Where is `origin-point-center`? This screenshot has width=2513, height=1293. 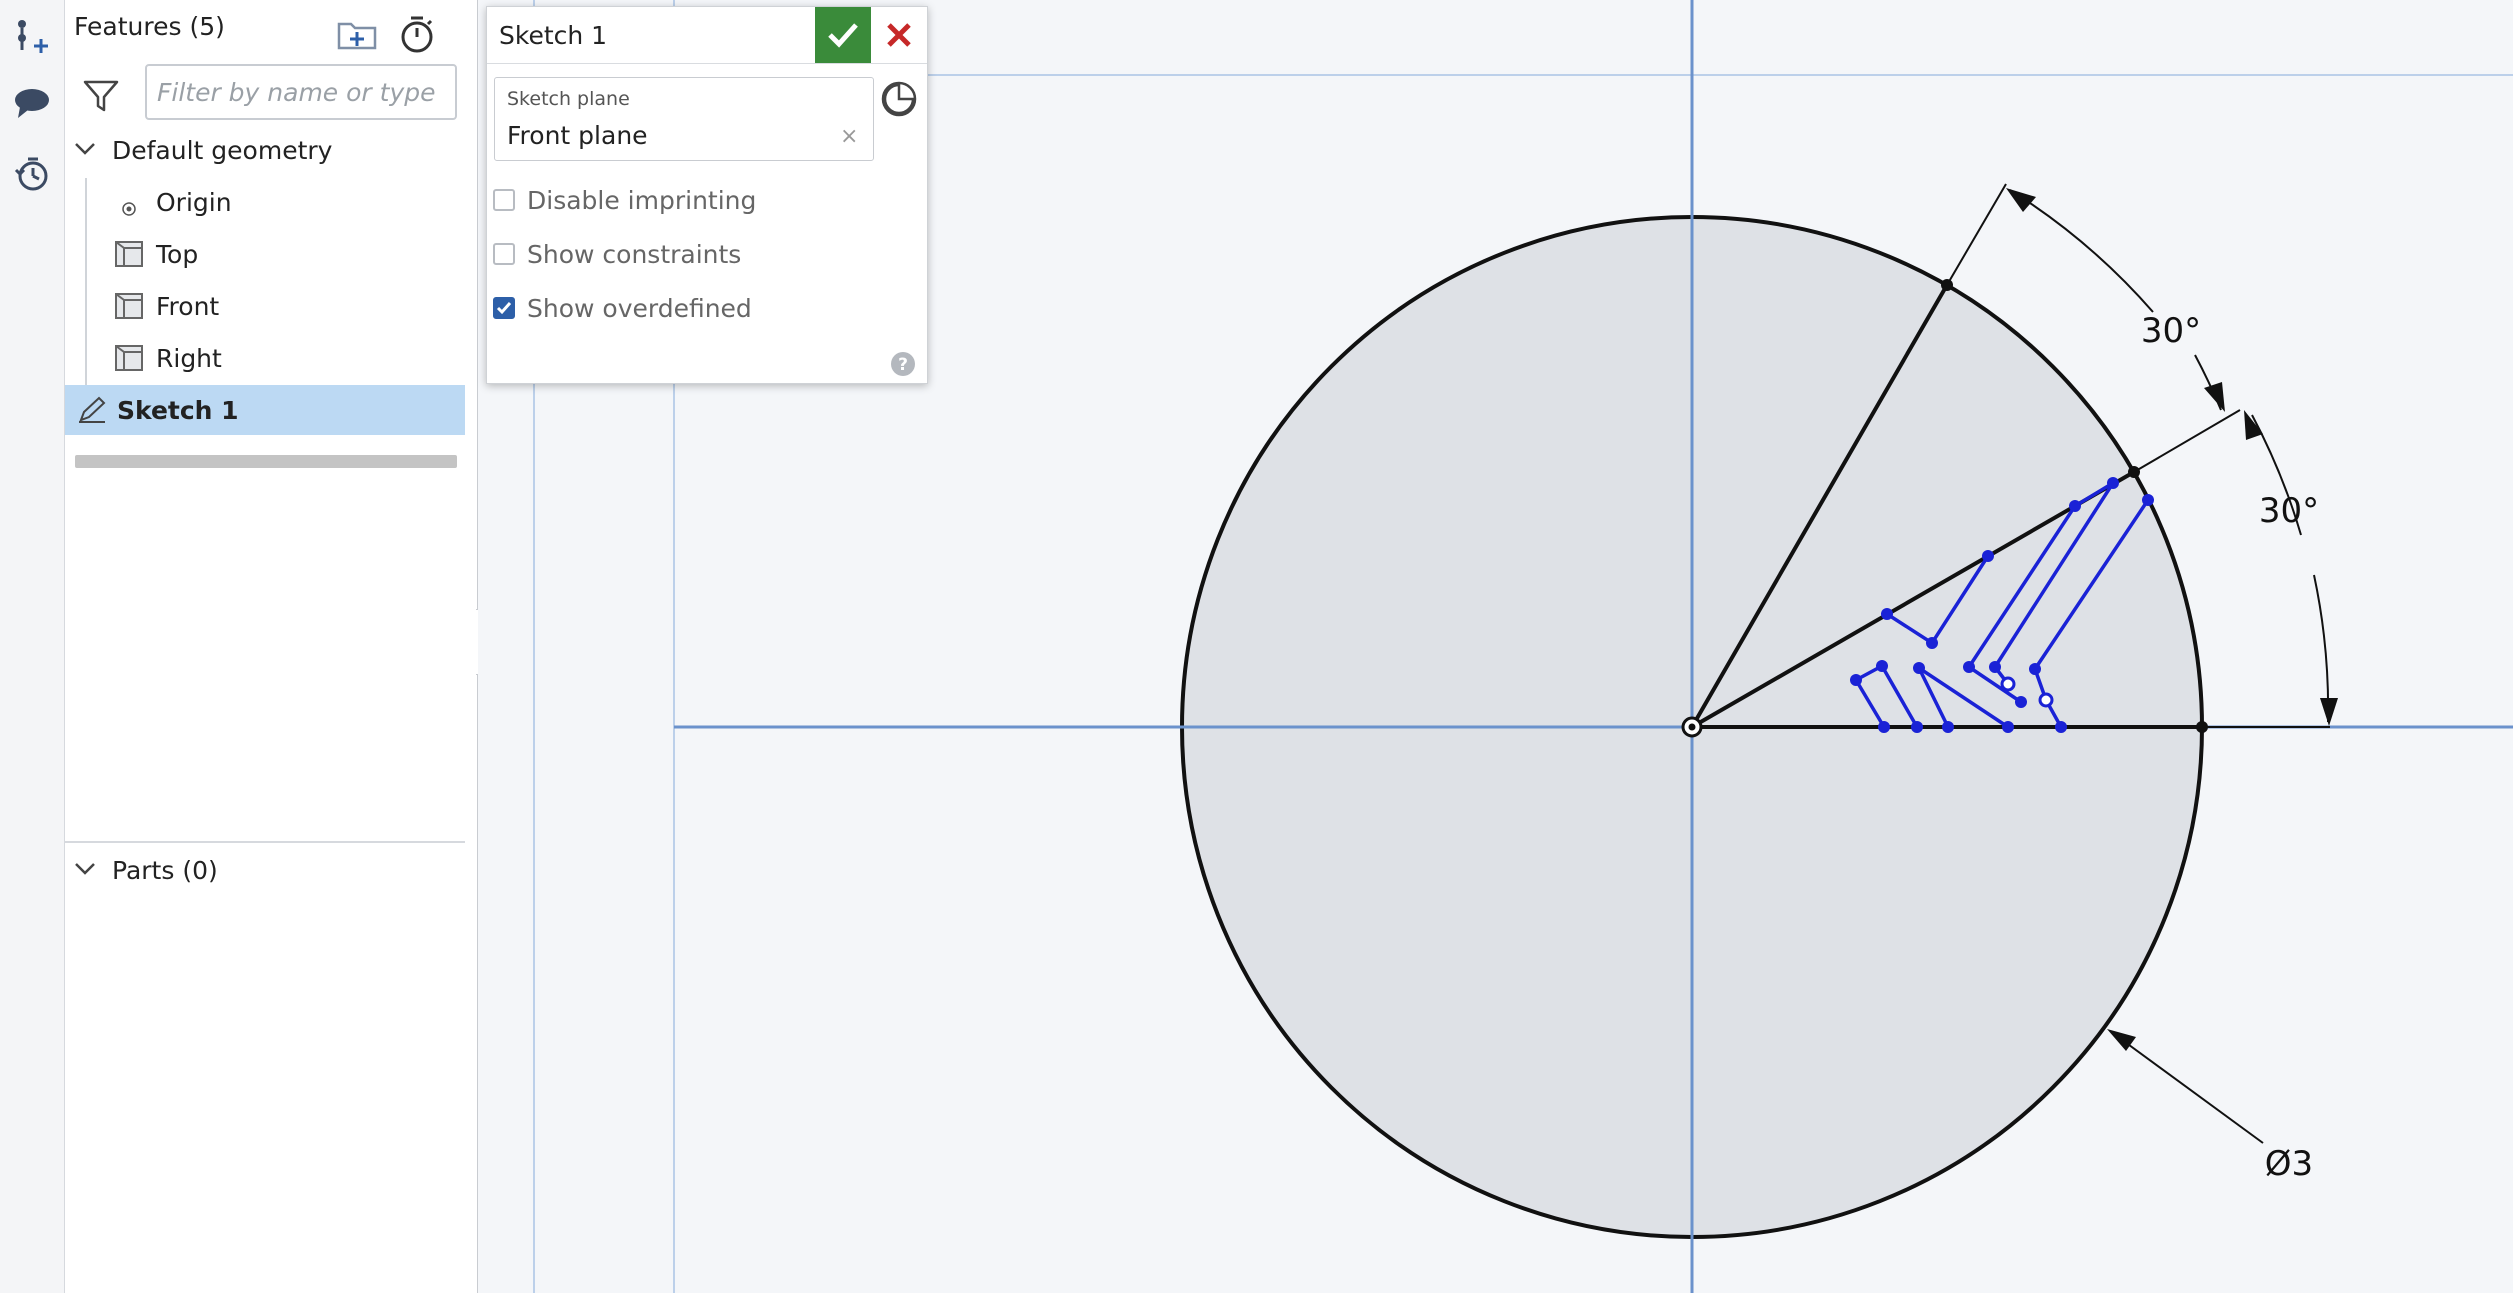 origin-point-center is located at coordinates (1692, 727).